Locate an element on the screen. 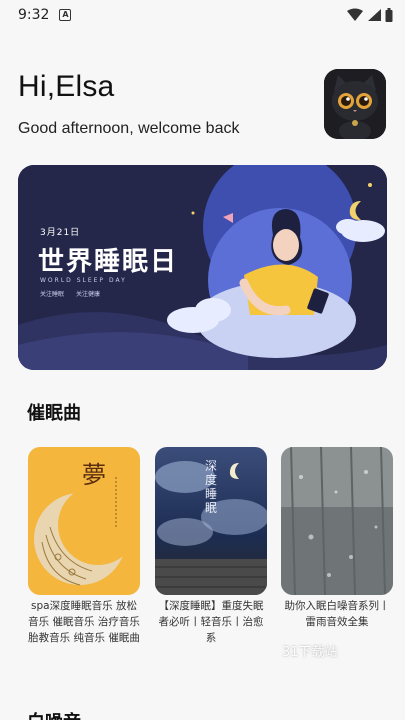  banner-subtitle-en: WORLD SLEEP DAY is located at coordinates (83, 280).